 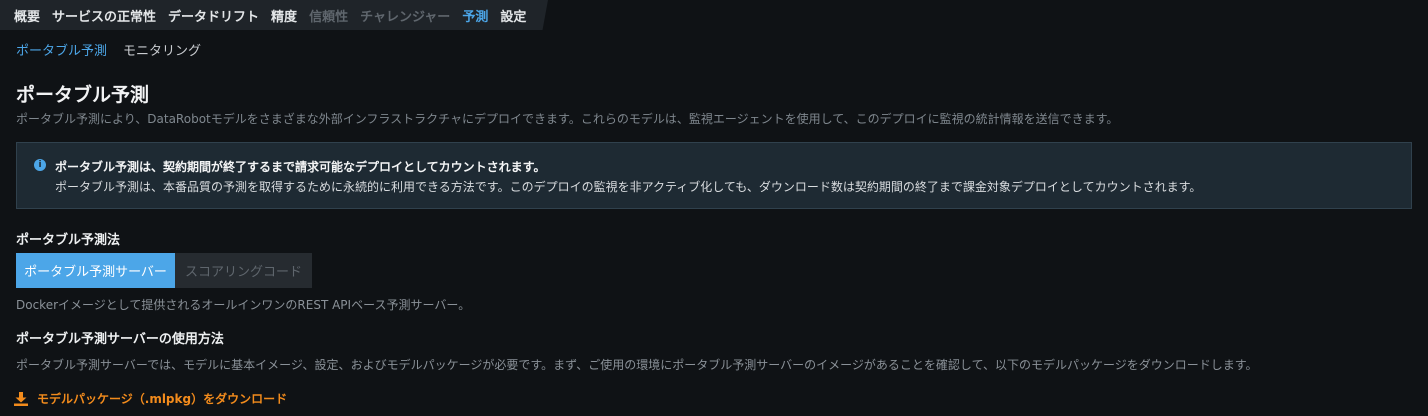 What do you see at coordinates (83, 95) in the screenshot?
I see `page-title: ポータブル予測` at bounding box center [83, 95].